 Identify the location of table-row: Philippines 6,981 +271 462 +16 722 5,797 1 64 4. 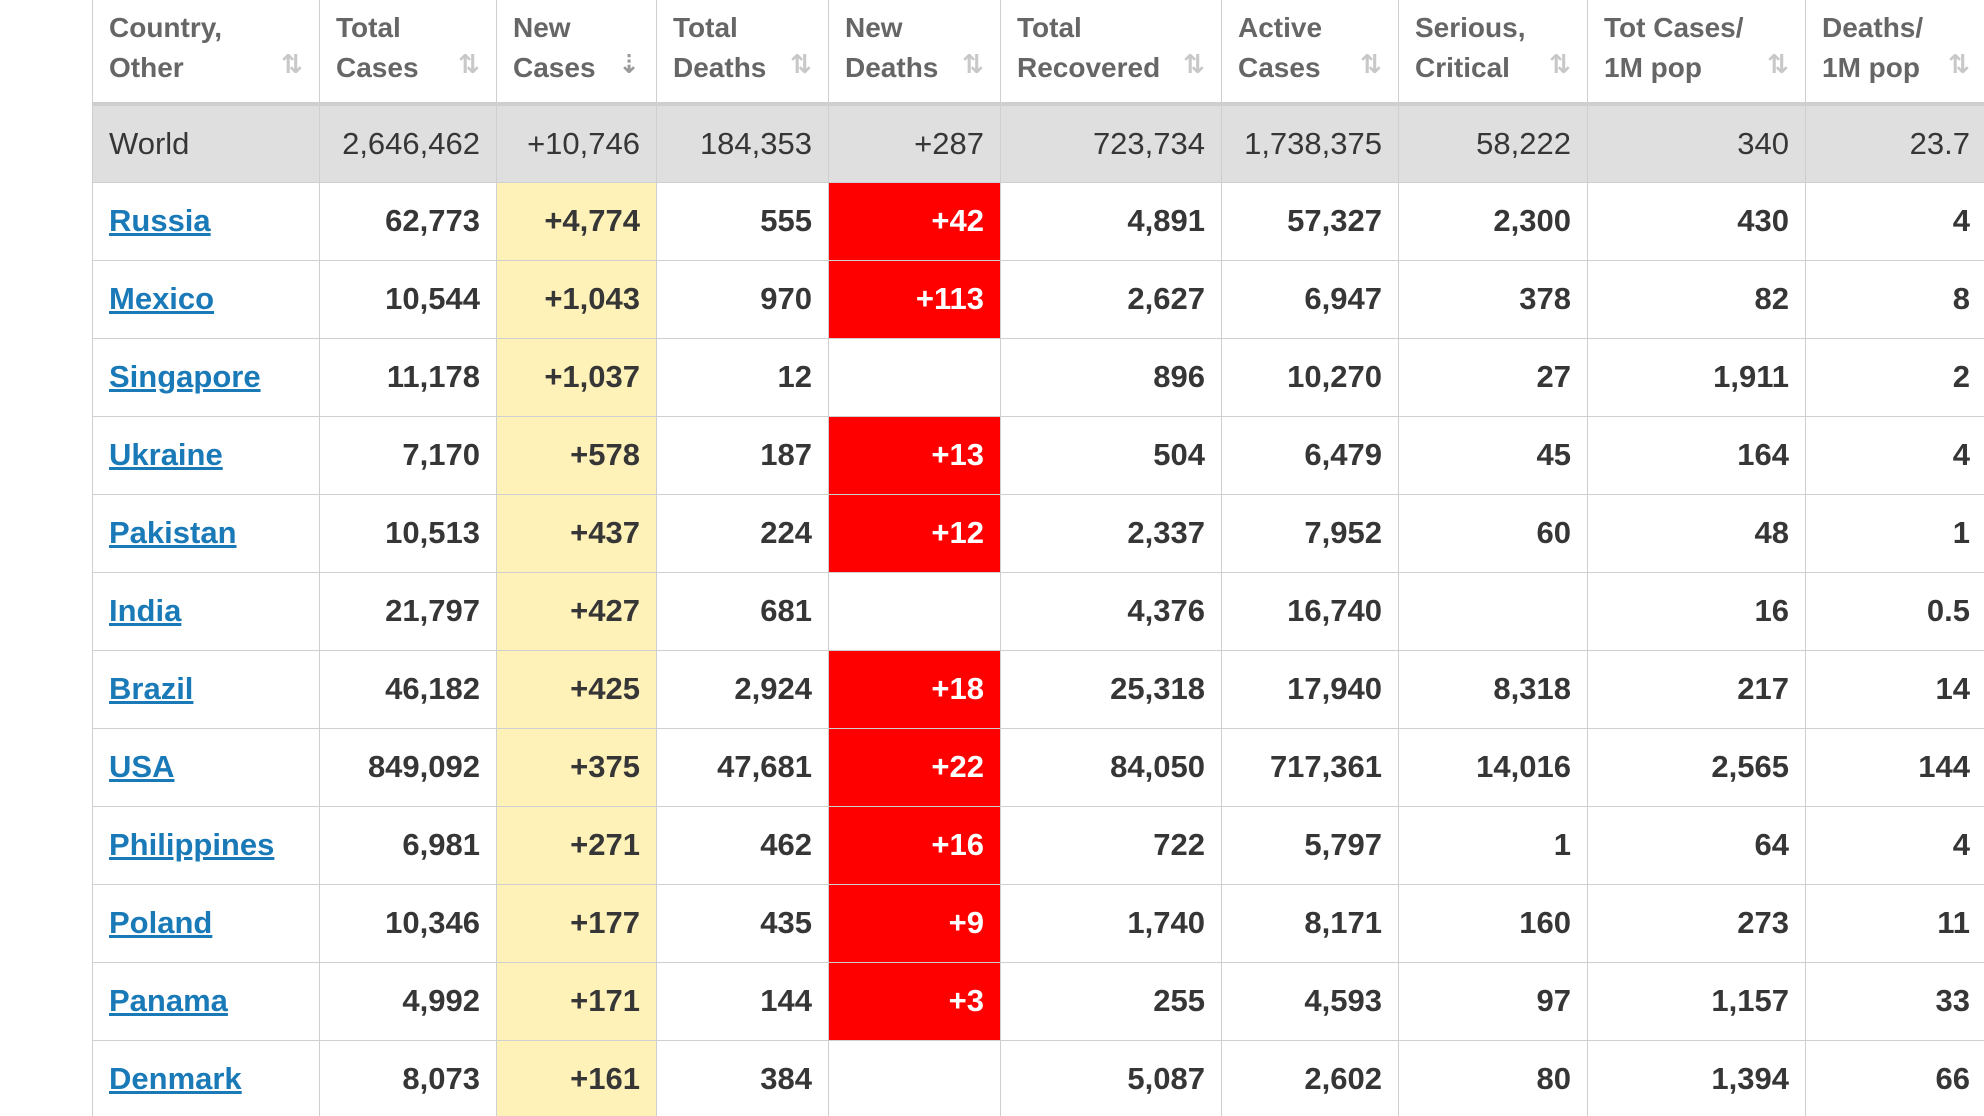
(1038, 845).